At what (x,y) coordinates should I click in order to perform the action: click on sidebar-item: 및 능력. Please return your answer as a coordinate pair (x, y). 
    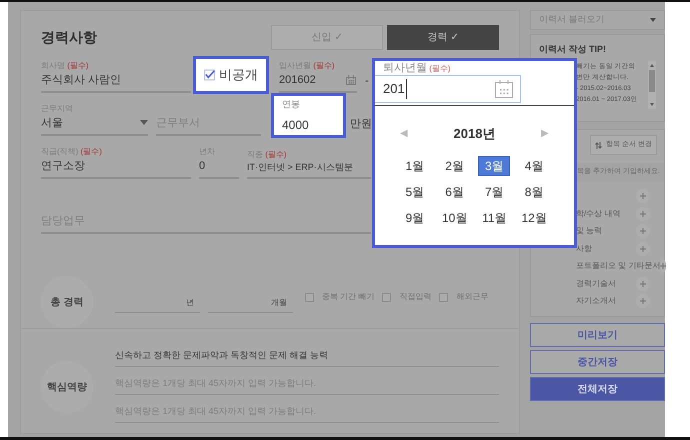
    Looking at the image, I should click on (589, 231).